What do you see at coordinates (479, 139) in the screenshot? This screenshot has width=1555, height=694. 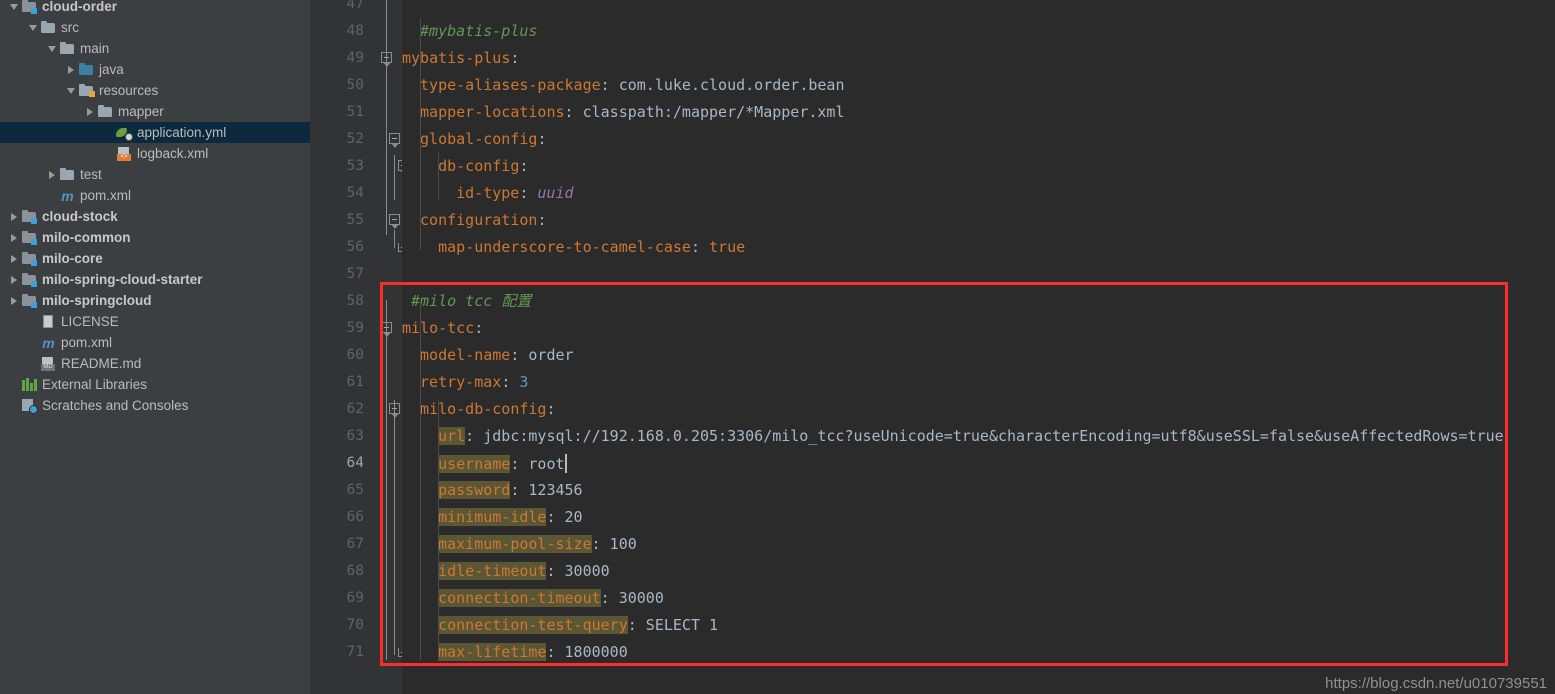 I see `code-token: global-config` at bounding box center [479, 139].